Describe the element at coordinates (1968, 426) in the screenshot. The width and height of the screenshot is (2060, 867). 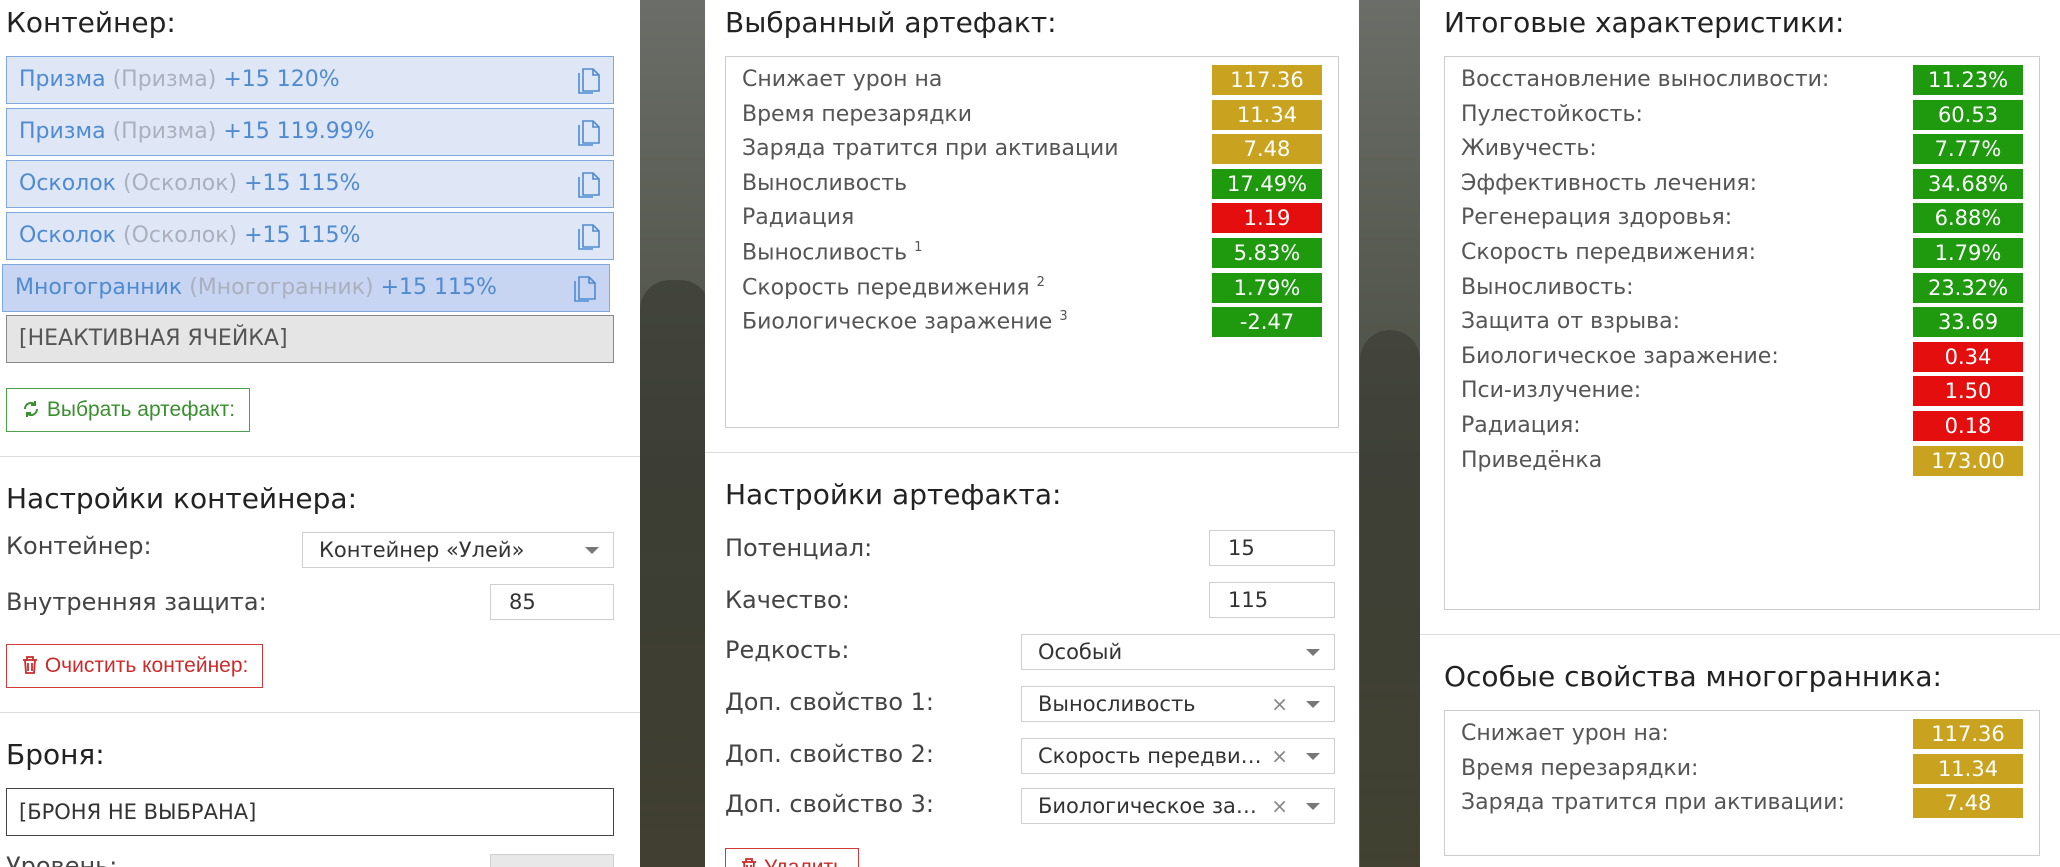
I see `stat-value-badge: 0.18` at that location.